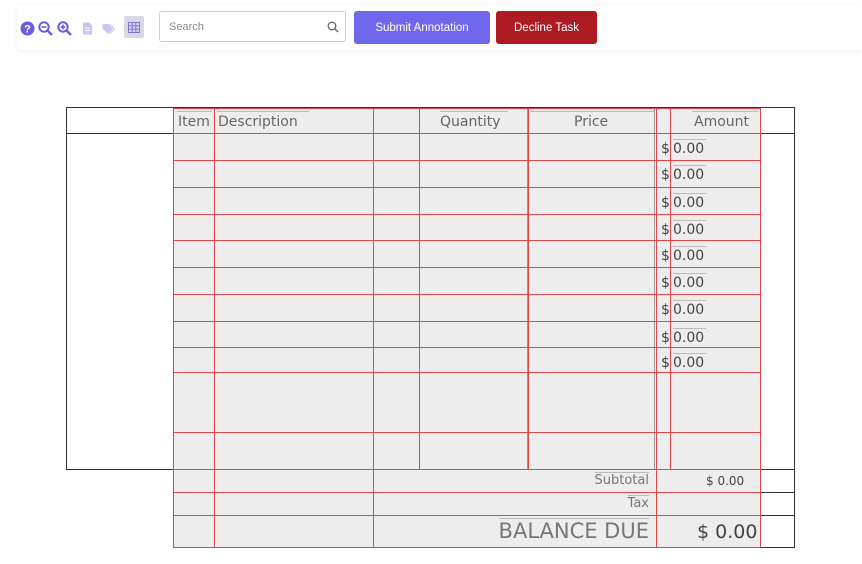  What do you see at coordinates (66, 288) in the screenshot?
I see `table-border-left` at bounding box center [66, 288].